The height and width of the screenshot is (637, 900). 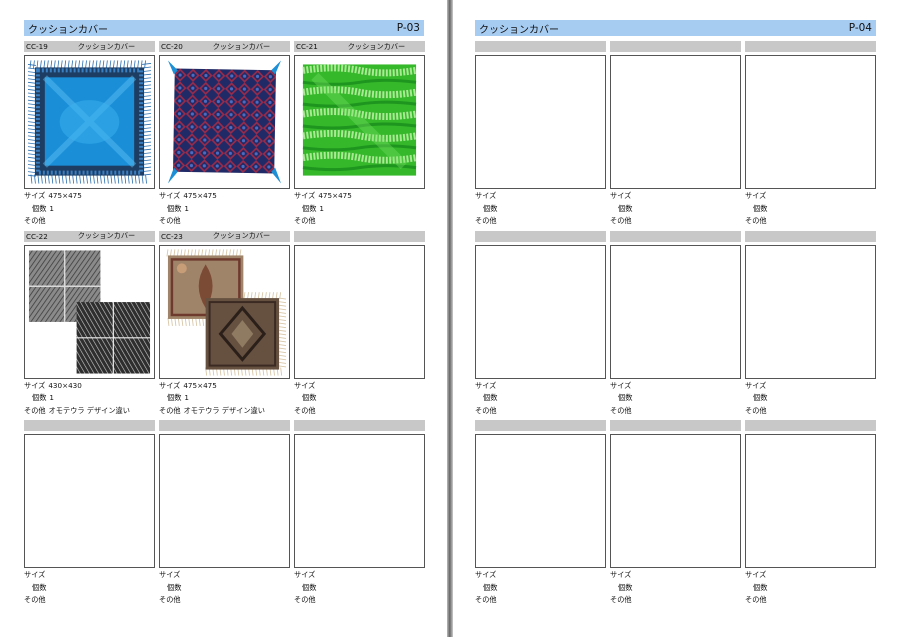 What do you see at coordinates (224, 122) in the screenshot?
I see `navy-damask-cushion-image` at bounding box center [224, 122].